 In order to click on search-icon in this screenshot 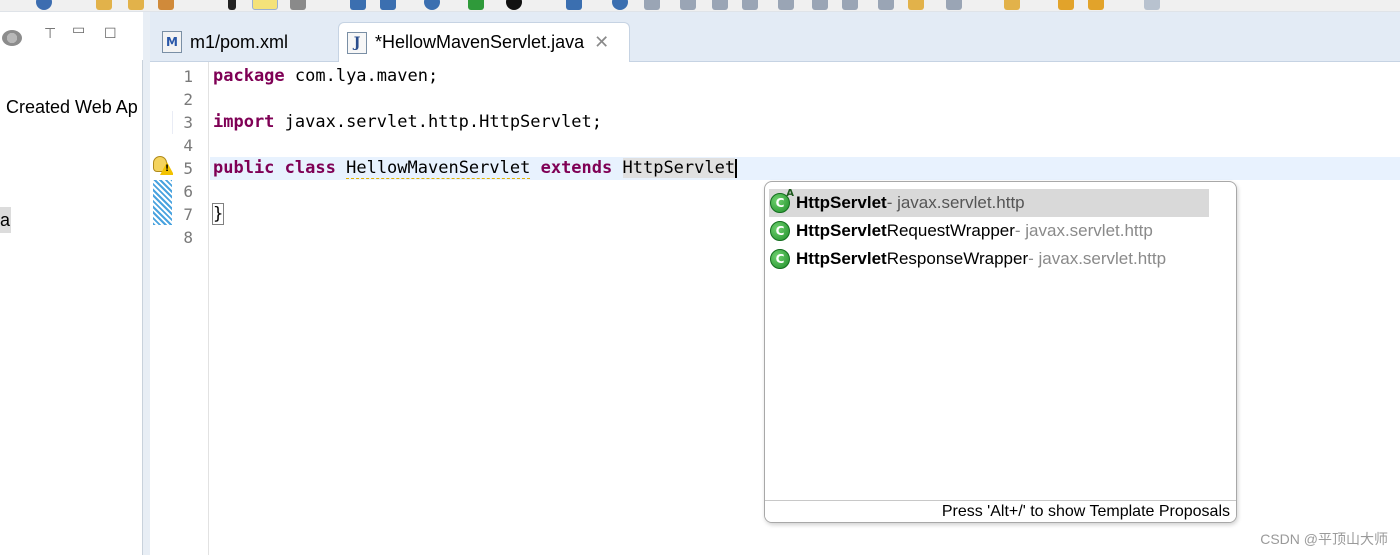, I will do `click(620, 5)`.